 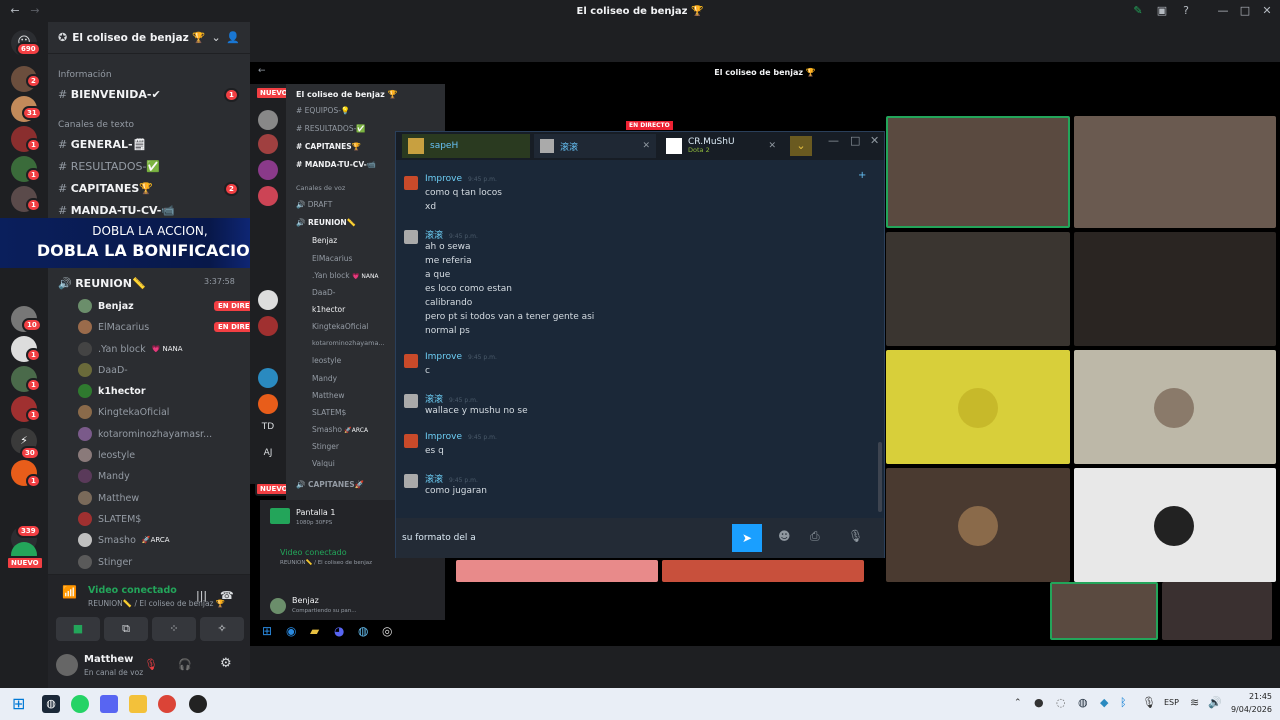 What do you see at coordinates (149, 38) in the screenshot?
I see `server-header: ✪ El coliseo de benjaz 🏆 ⌄ 👤` at bounding box center [149, 38].